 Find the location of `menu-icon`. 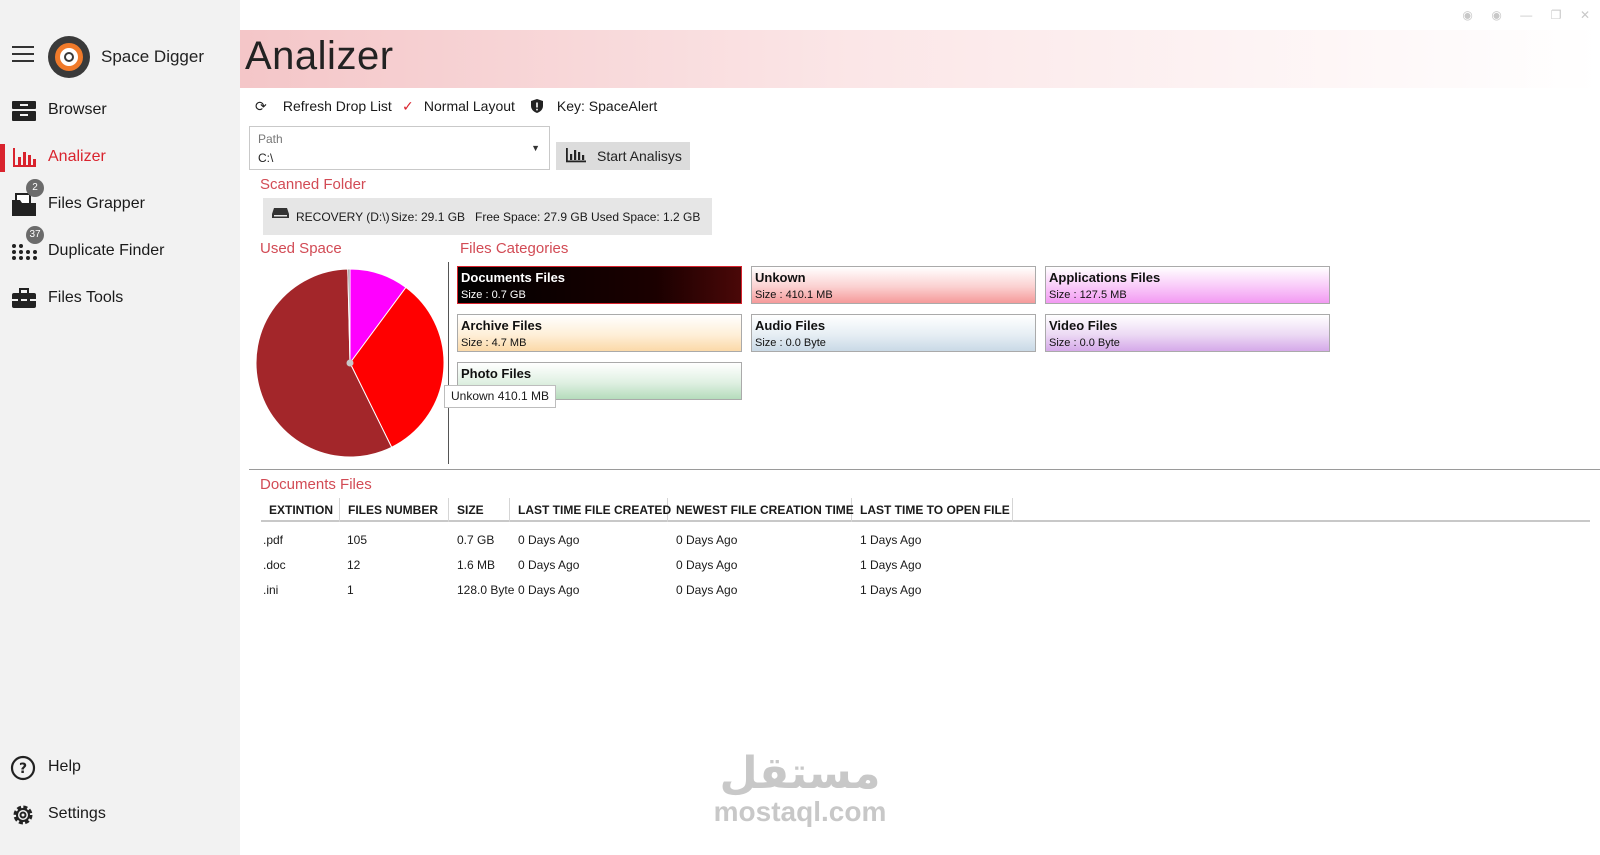

menu-icon is located at coordinates (23, 54).